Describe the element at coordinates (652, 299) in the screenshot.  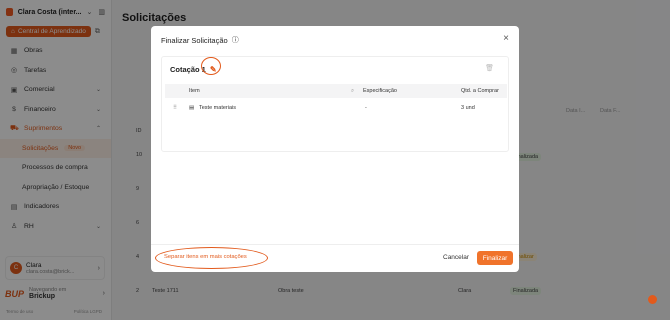
I see `help-chat-button` at that location.